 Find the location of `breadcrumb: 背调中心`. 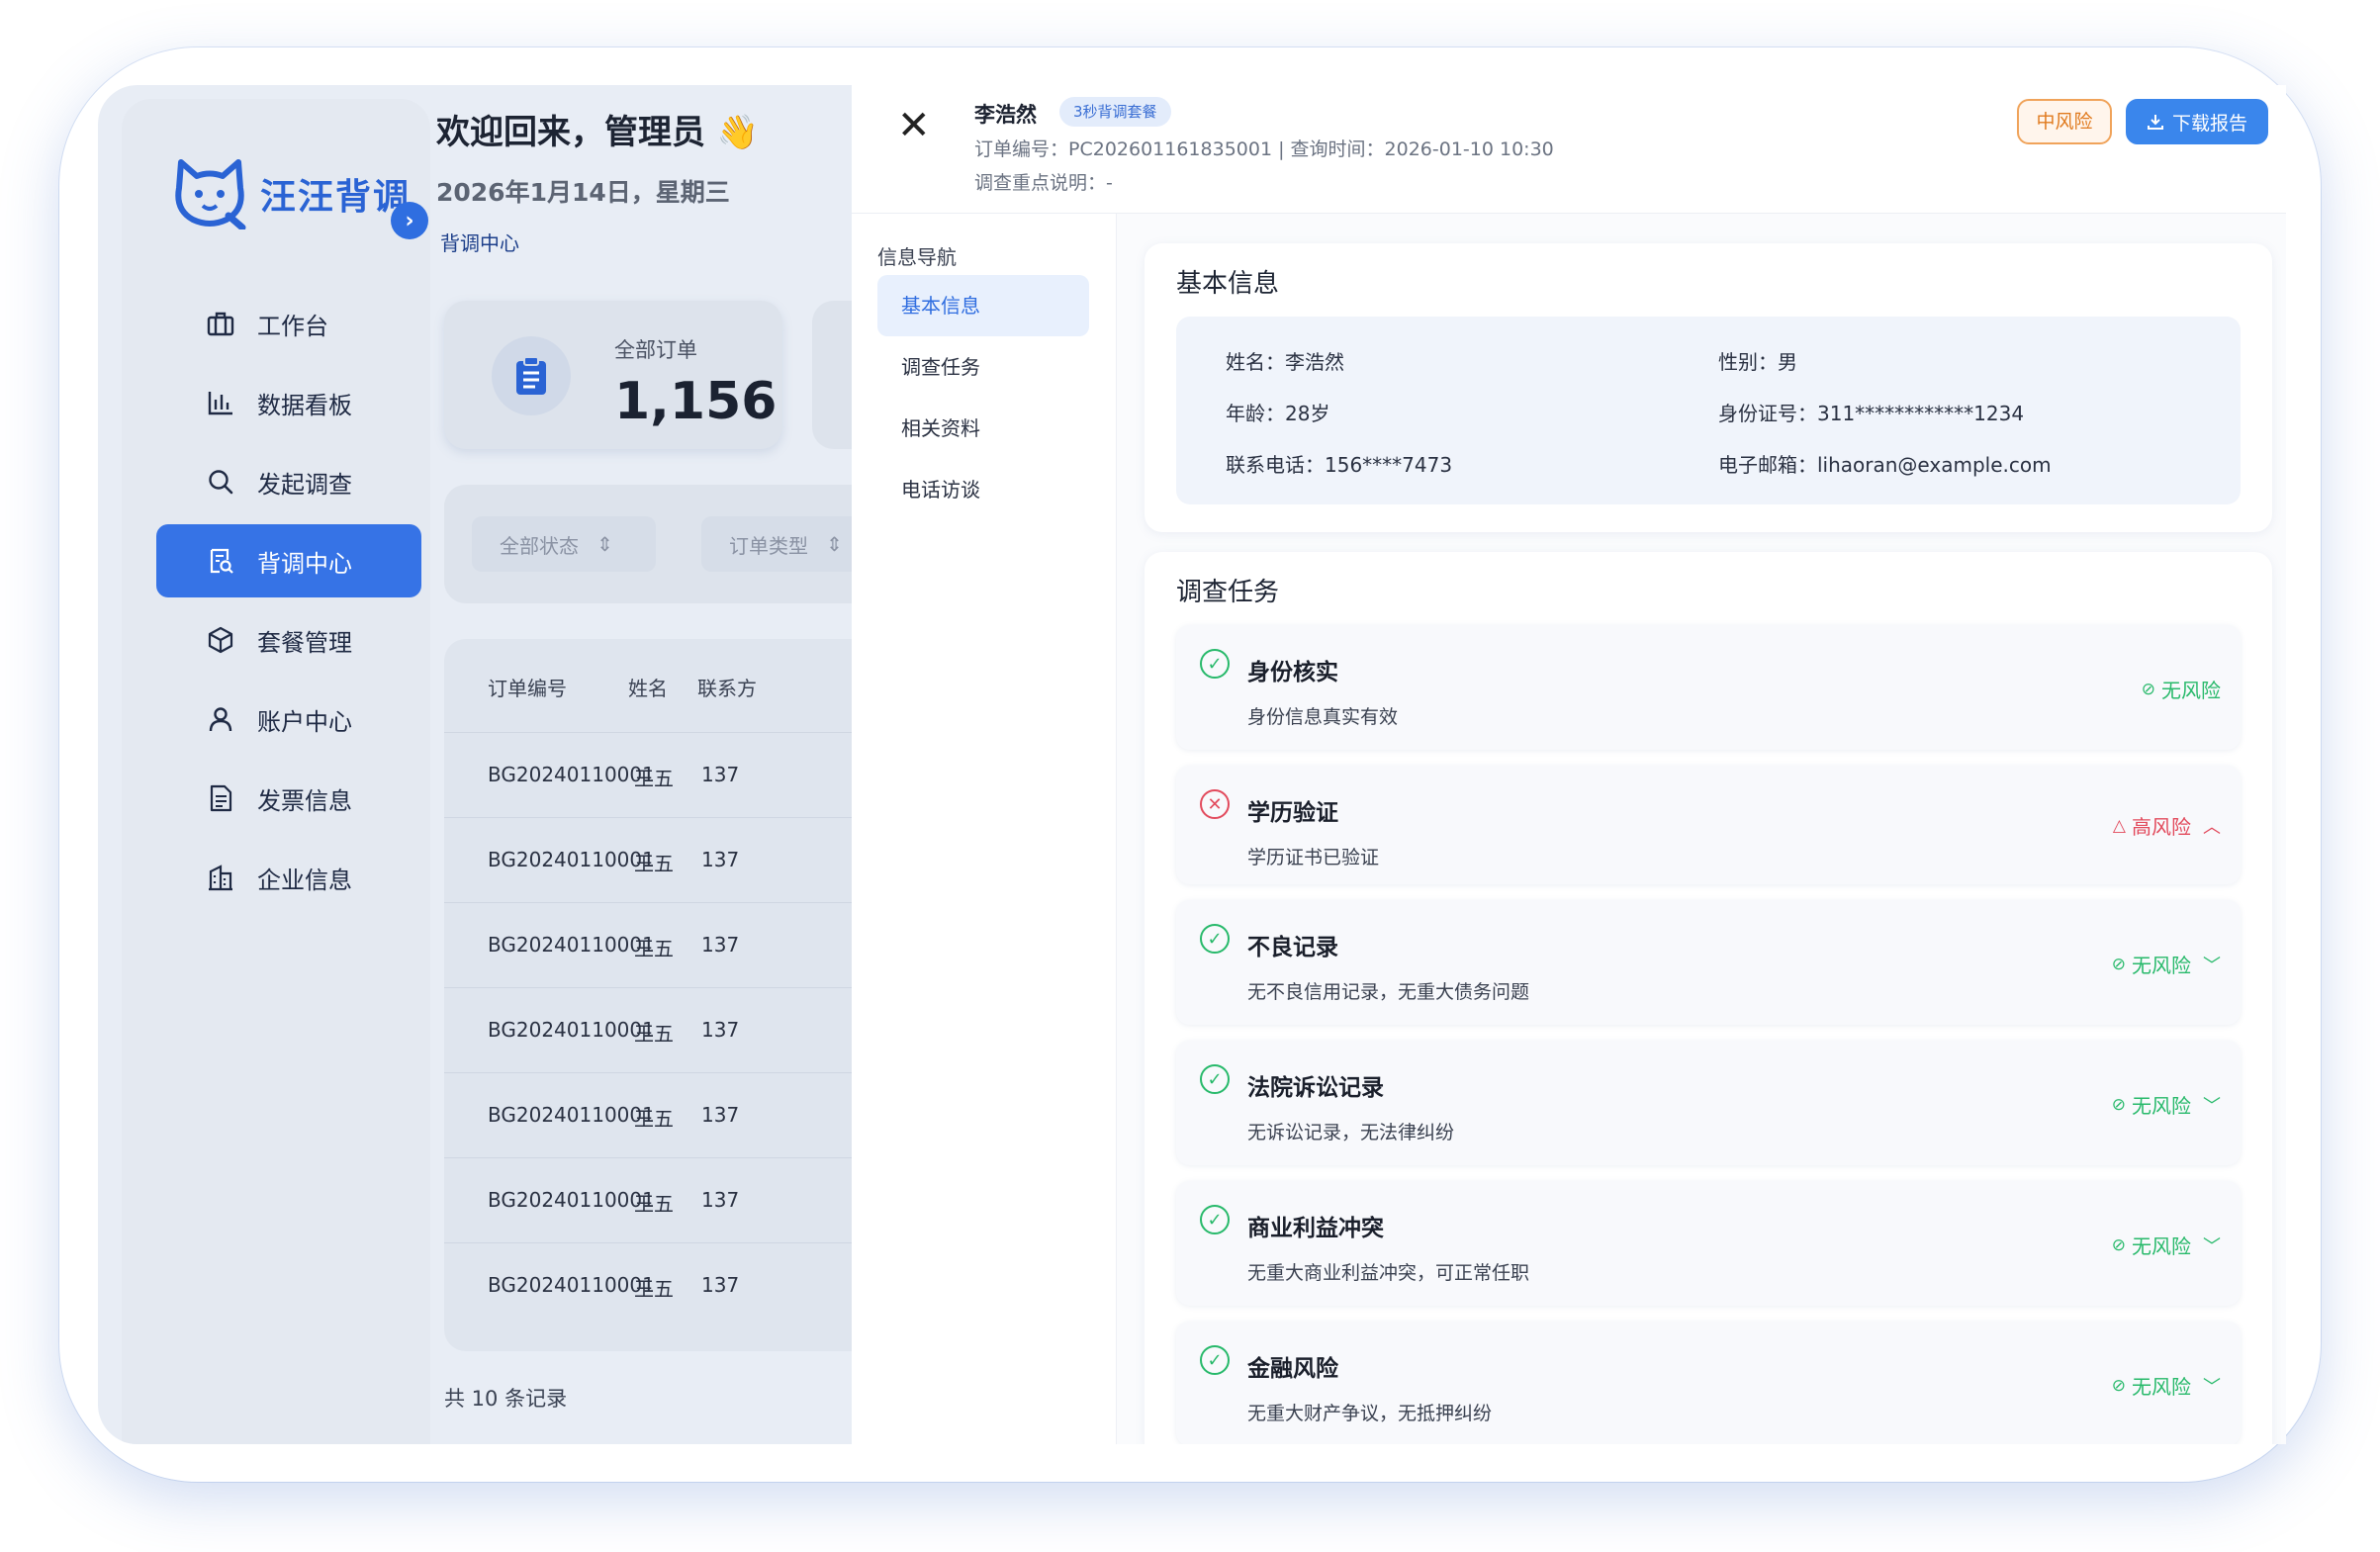

breadcrumb: 背调中心 is located at coordinates (479, 242).